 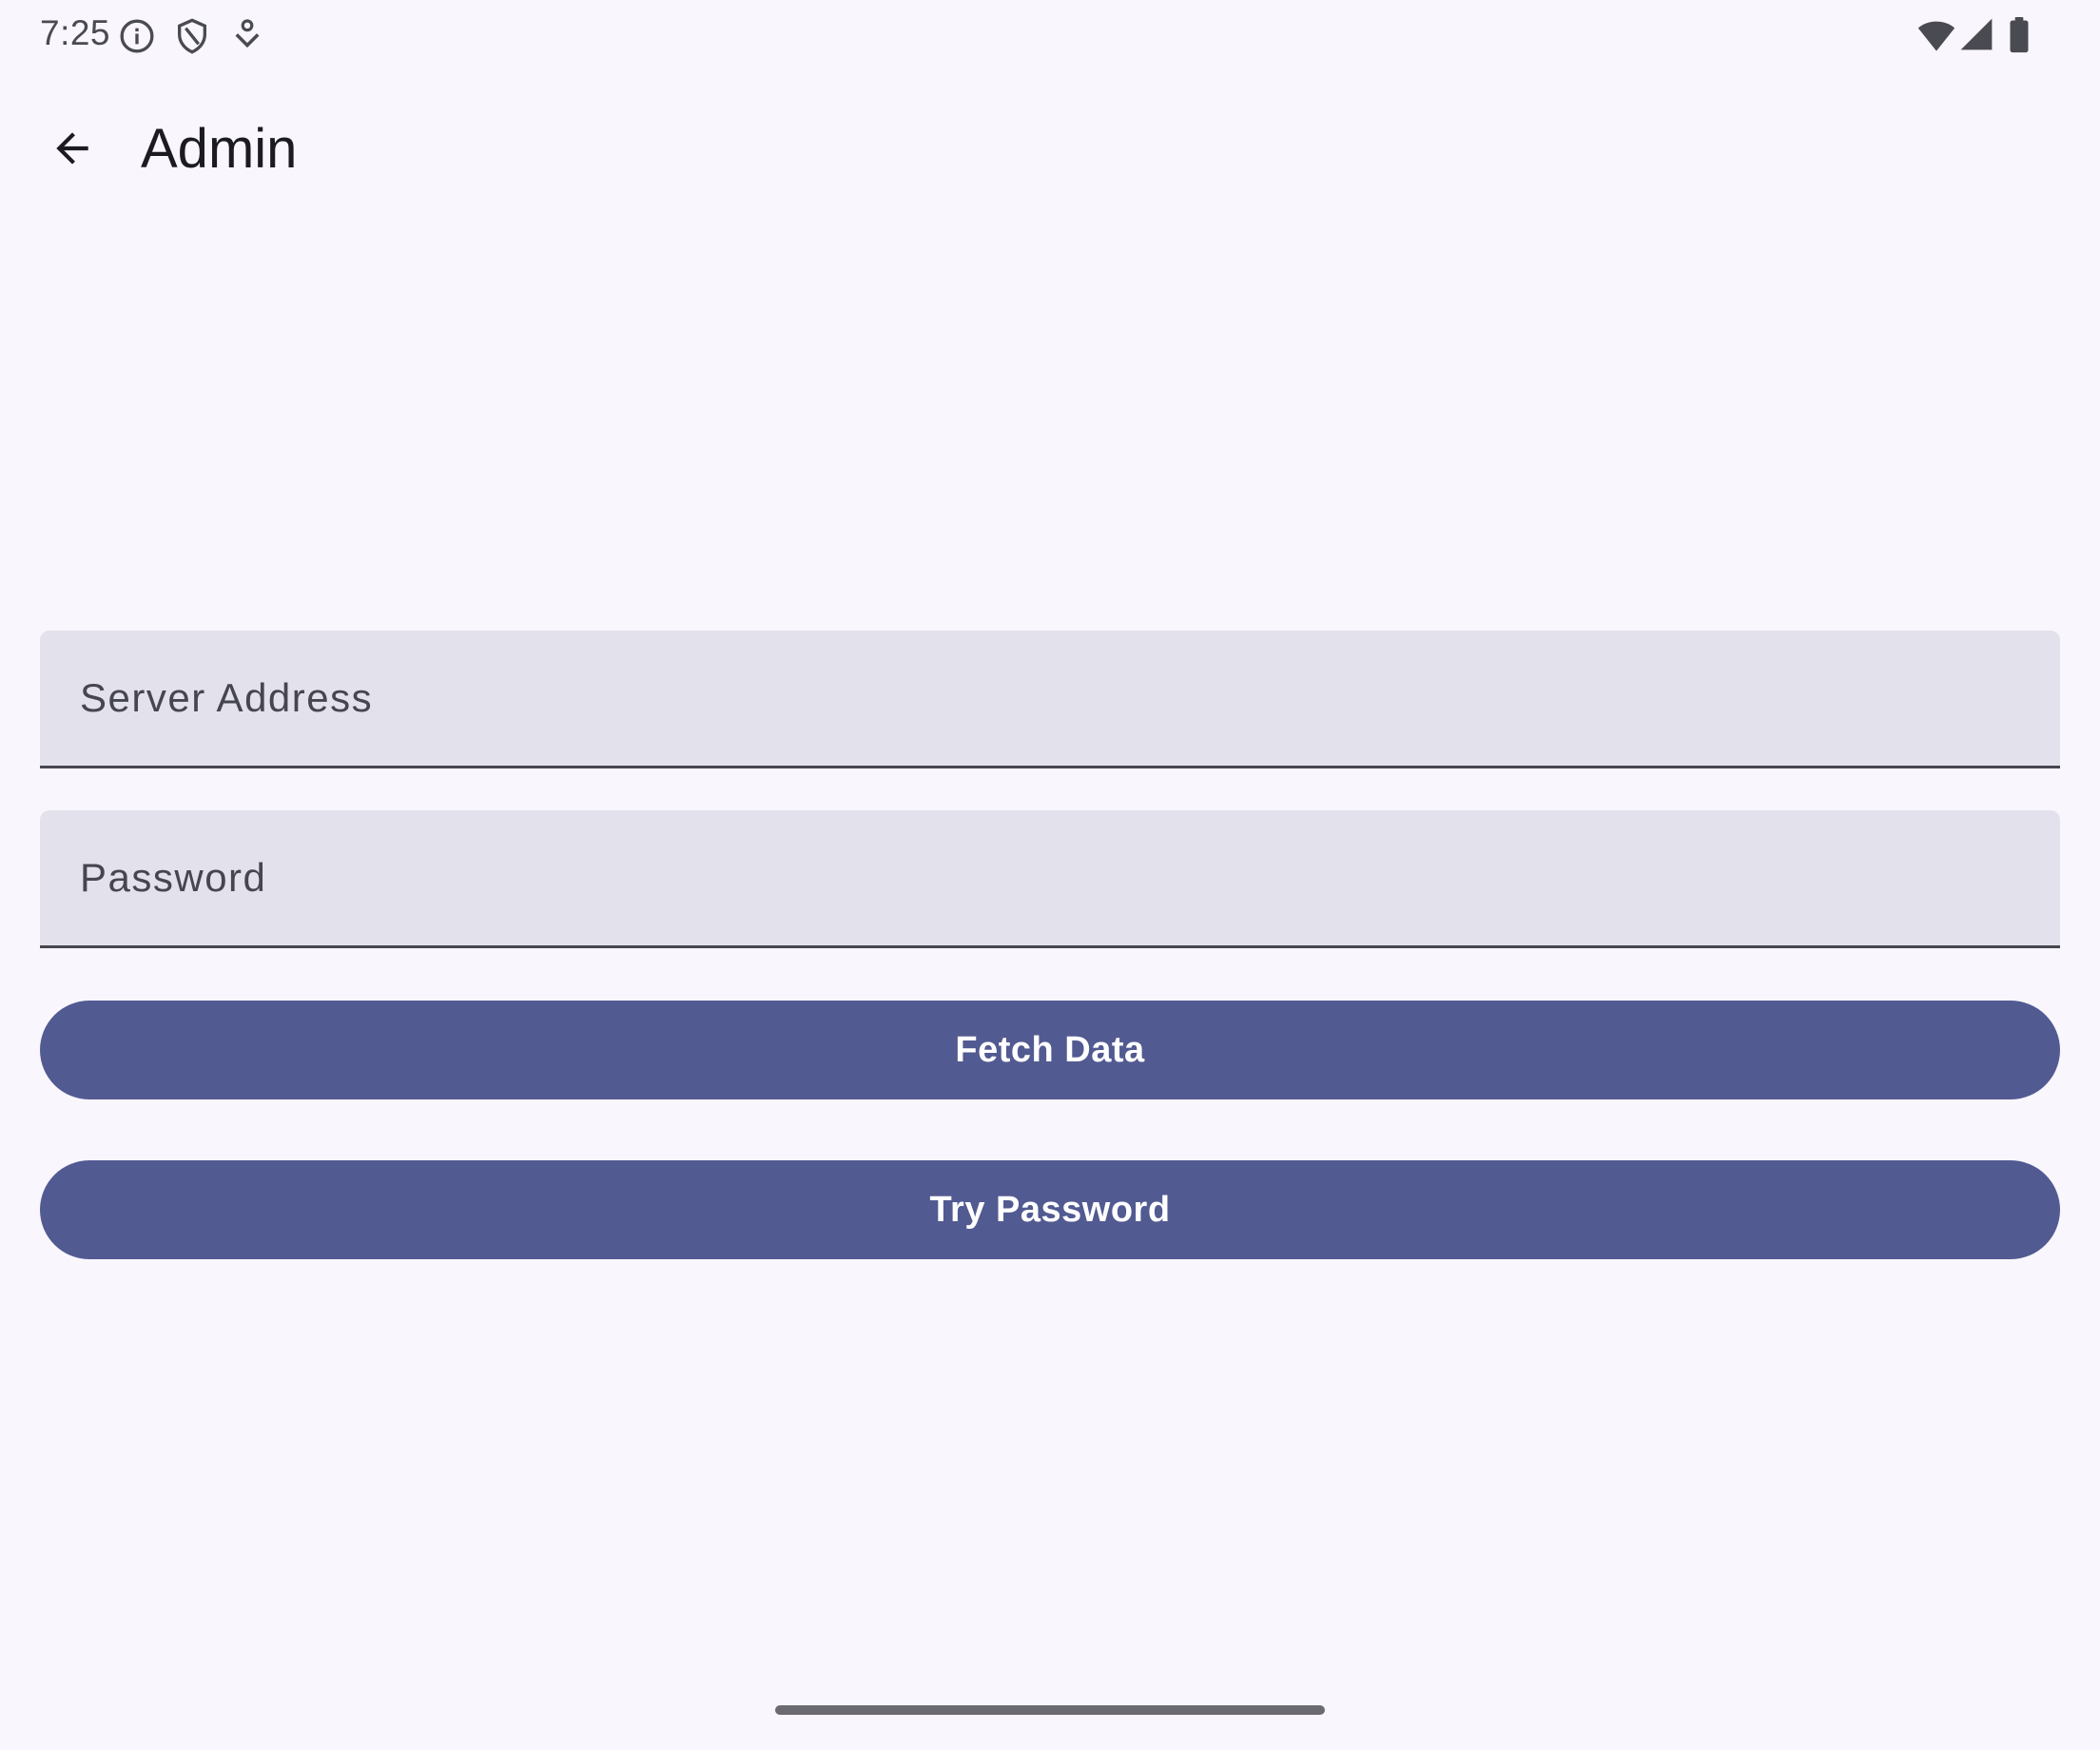 I want to click on info-icon, so click(x=137, y=38).